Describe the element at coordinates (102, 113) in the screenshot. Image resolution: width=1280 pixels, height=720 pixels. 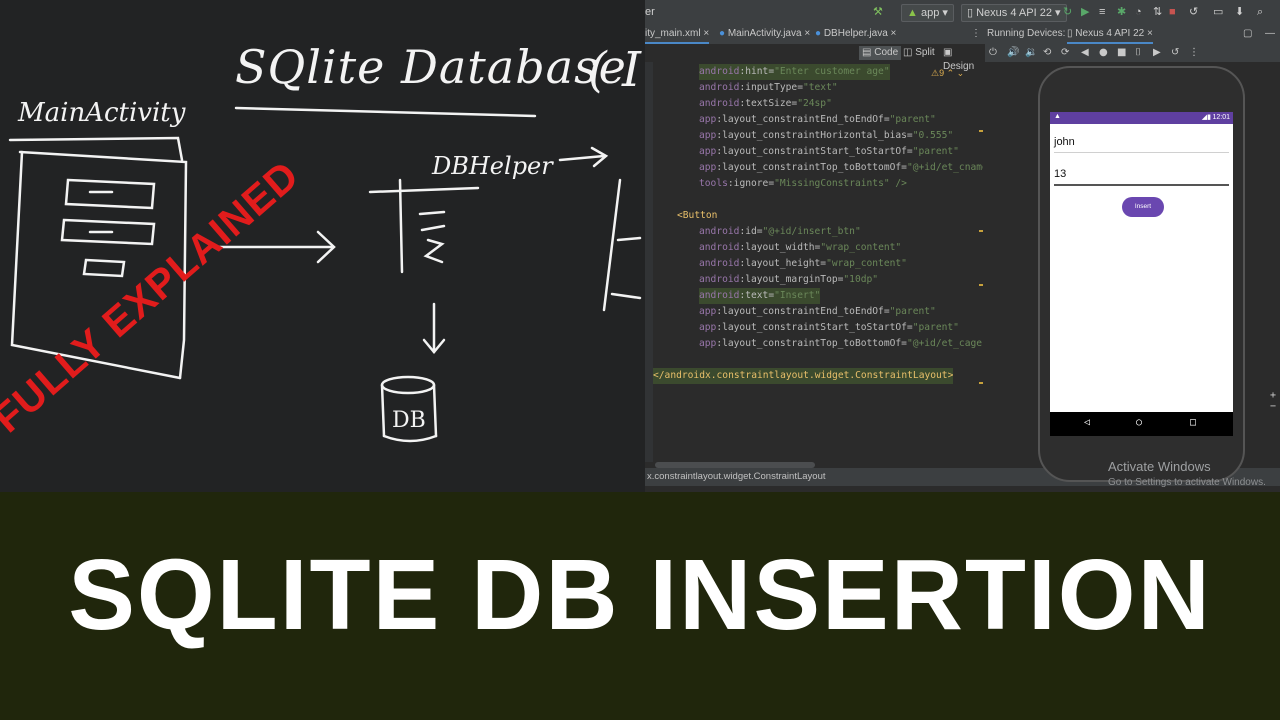
I see `whiteboard-mainactivity-label: MainActivity` at that location.